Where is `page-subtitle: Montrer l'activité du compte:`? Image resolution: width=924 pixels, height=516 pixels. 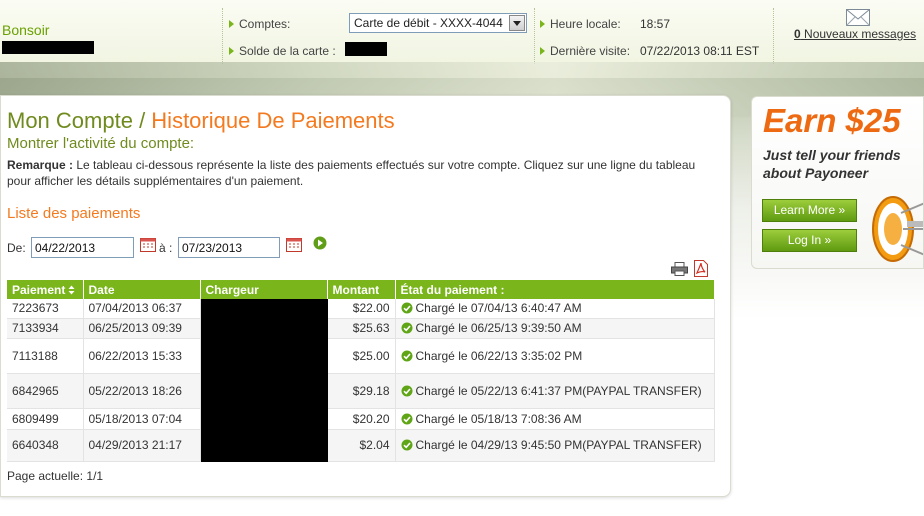
page-subtitle: Montrer l'activité du compte: is located at coordinates (101, 143).